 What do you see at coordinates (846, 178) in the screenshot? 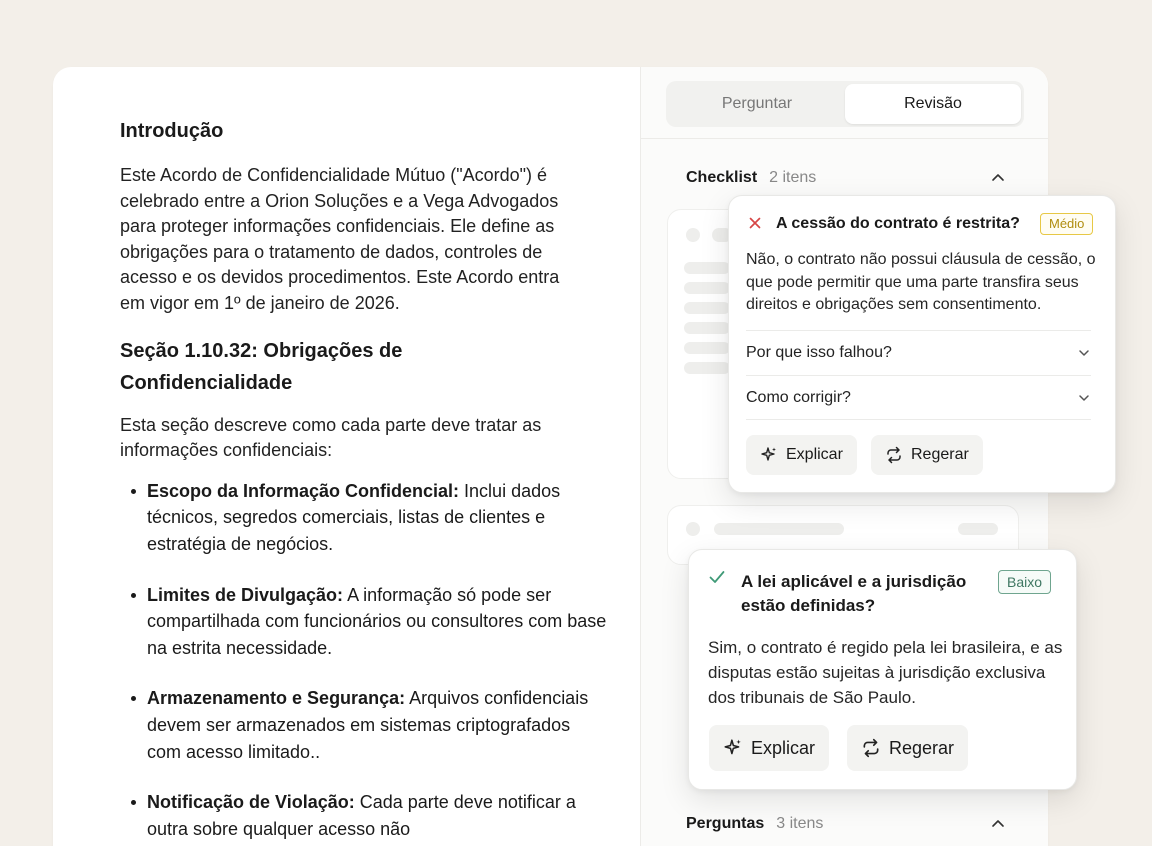
I see `checklist-header: Checklist 2 itens` at bounding box center [846, 178].